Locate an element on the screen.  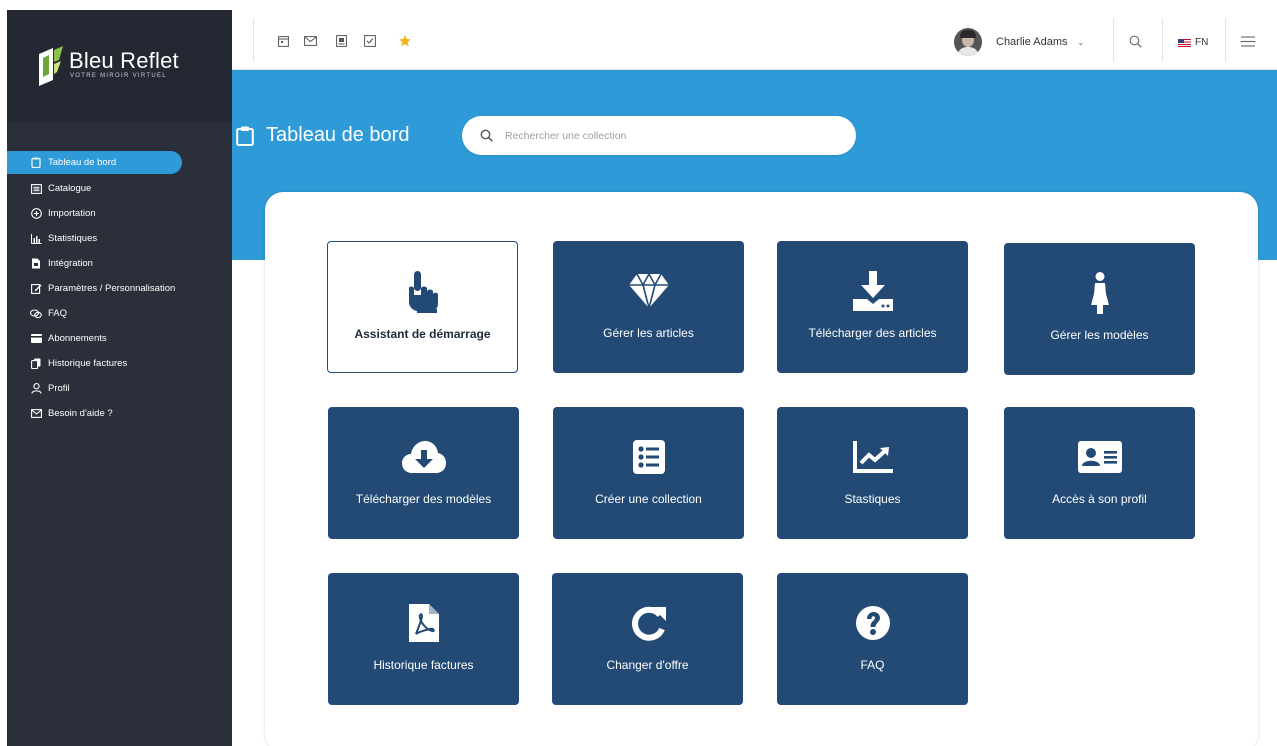
sidebar-item-tableau-de-bord: Tableau de bord is located at coordinates (94, 162).